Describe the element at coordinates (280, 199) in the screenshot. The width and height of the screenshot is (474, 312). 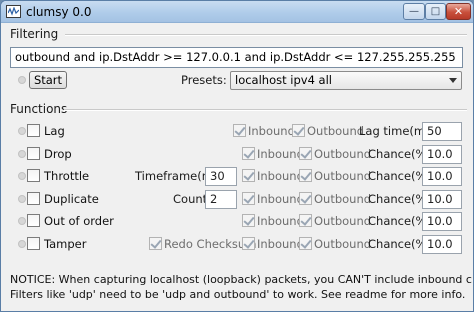
I see `duplicate-inbound-label: Inbound` at that location.